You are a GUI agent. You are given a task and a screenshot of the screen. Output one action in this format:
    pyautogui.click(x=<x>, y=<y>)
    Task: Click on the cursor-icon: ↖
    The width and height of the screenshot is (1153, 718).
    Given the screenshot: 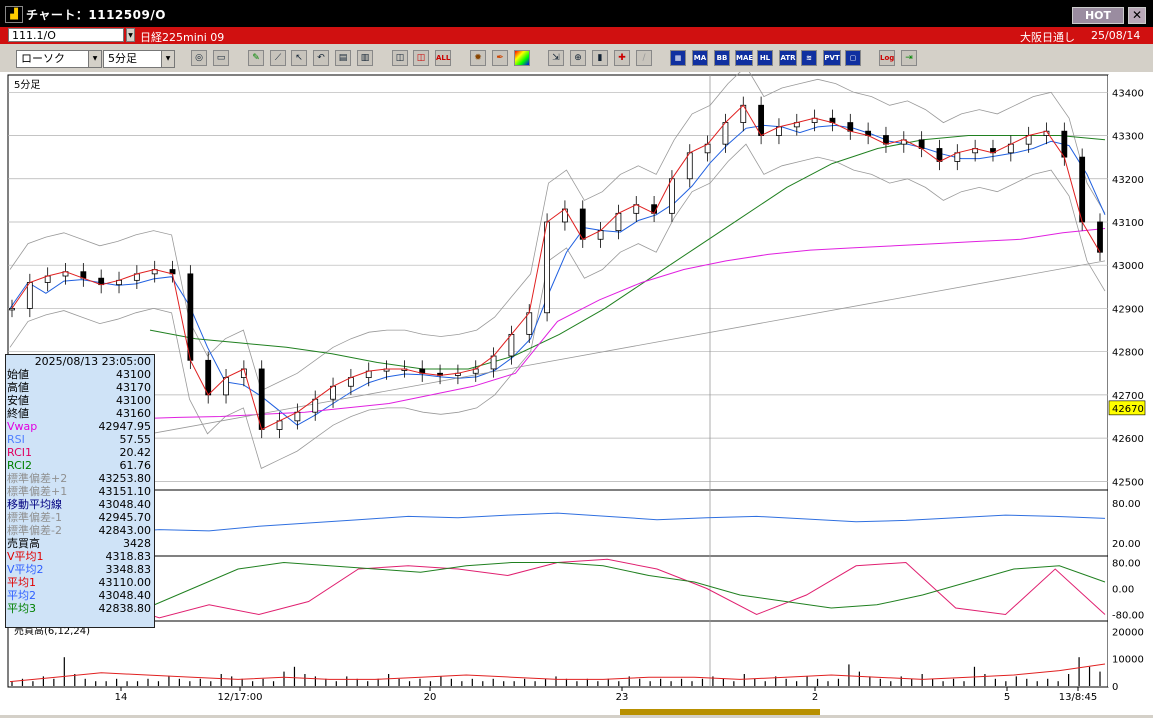 What is the action you would take?
    pyautogui.click(x=299, y=58)
    